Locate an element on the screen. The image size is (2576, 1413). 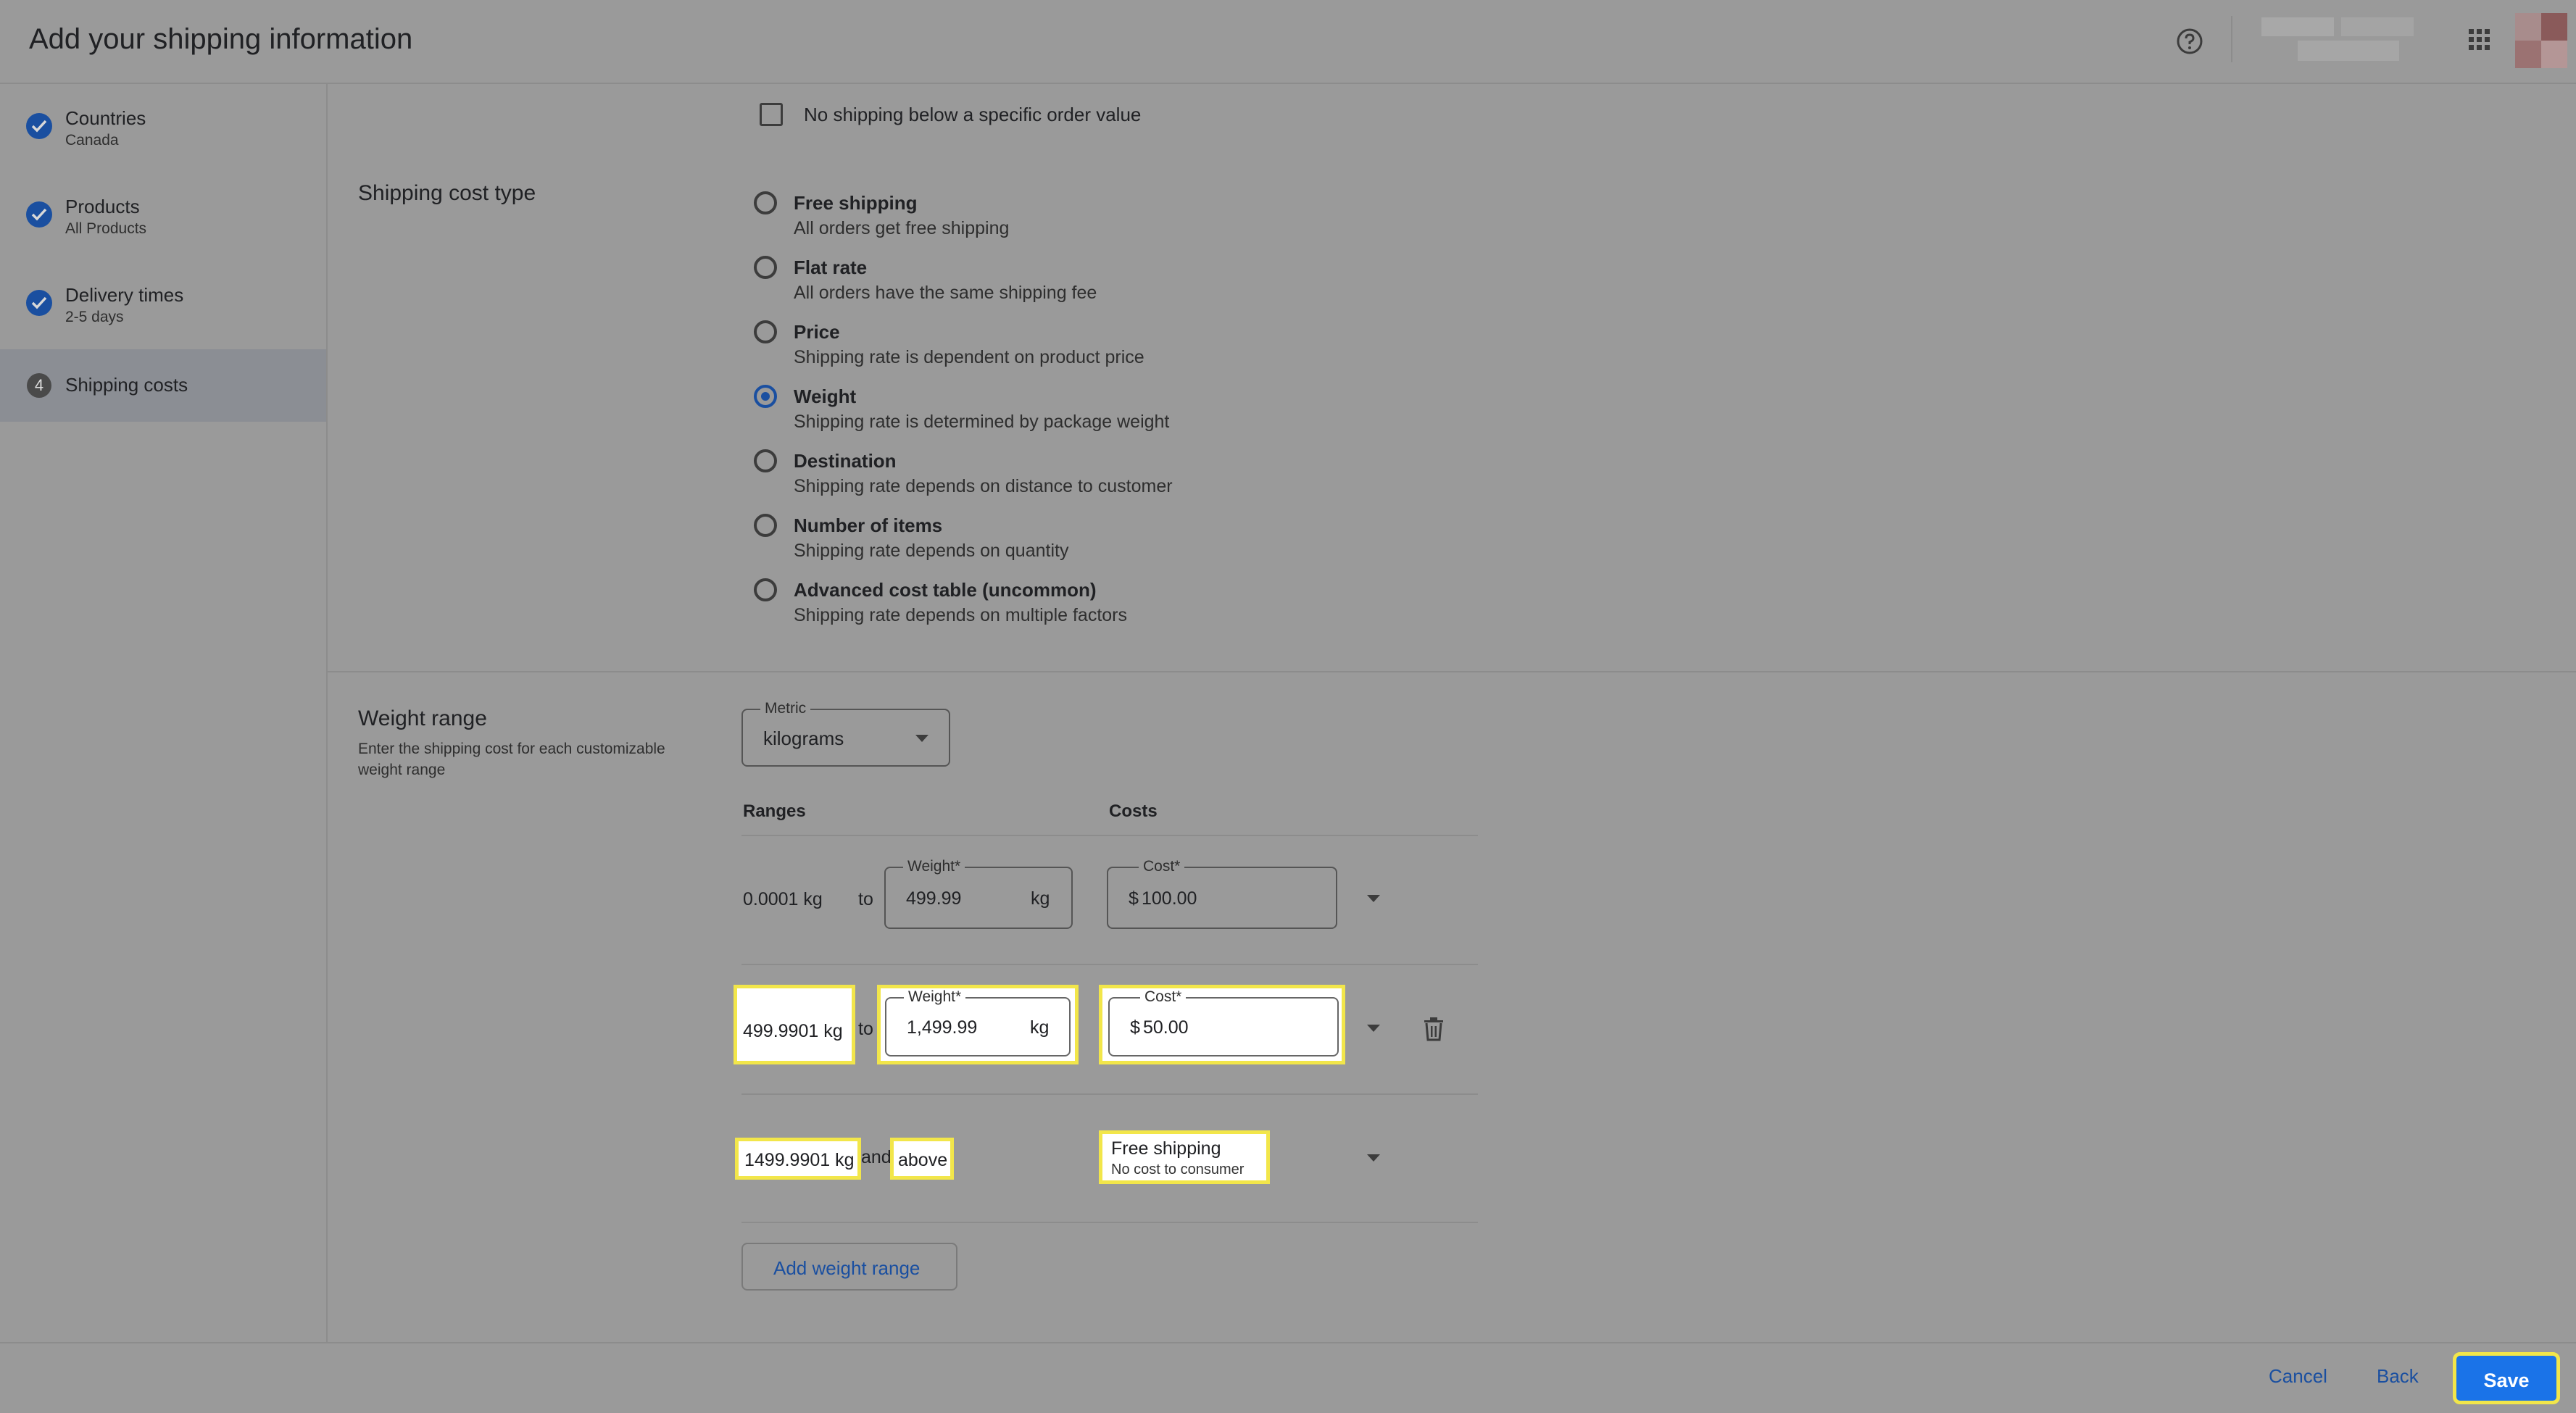
step-label: Delivery times is located at coordinates (124, 295).